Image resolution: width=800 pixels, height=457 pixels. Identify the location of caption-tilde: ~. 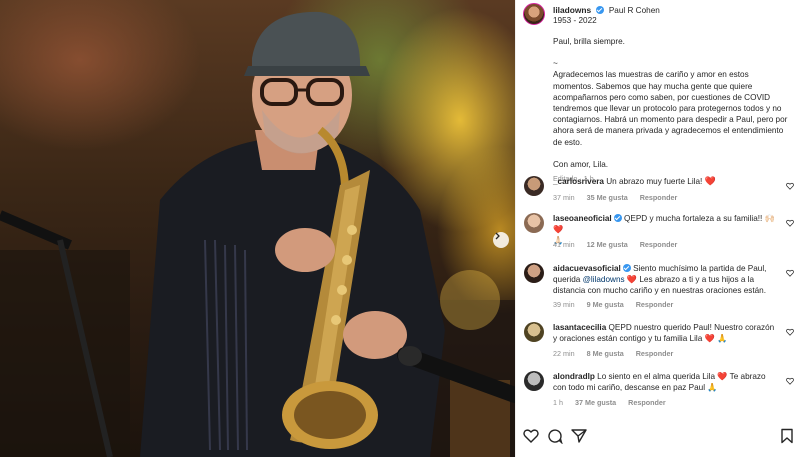
(555, 64).